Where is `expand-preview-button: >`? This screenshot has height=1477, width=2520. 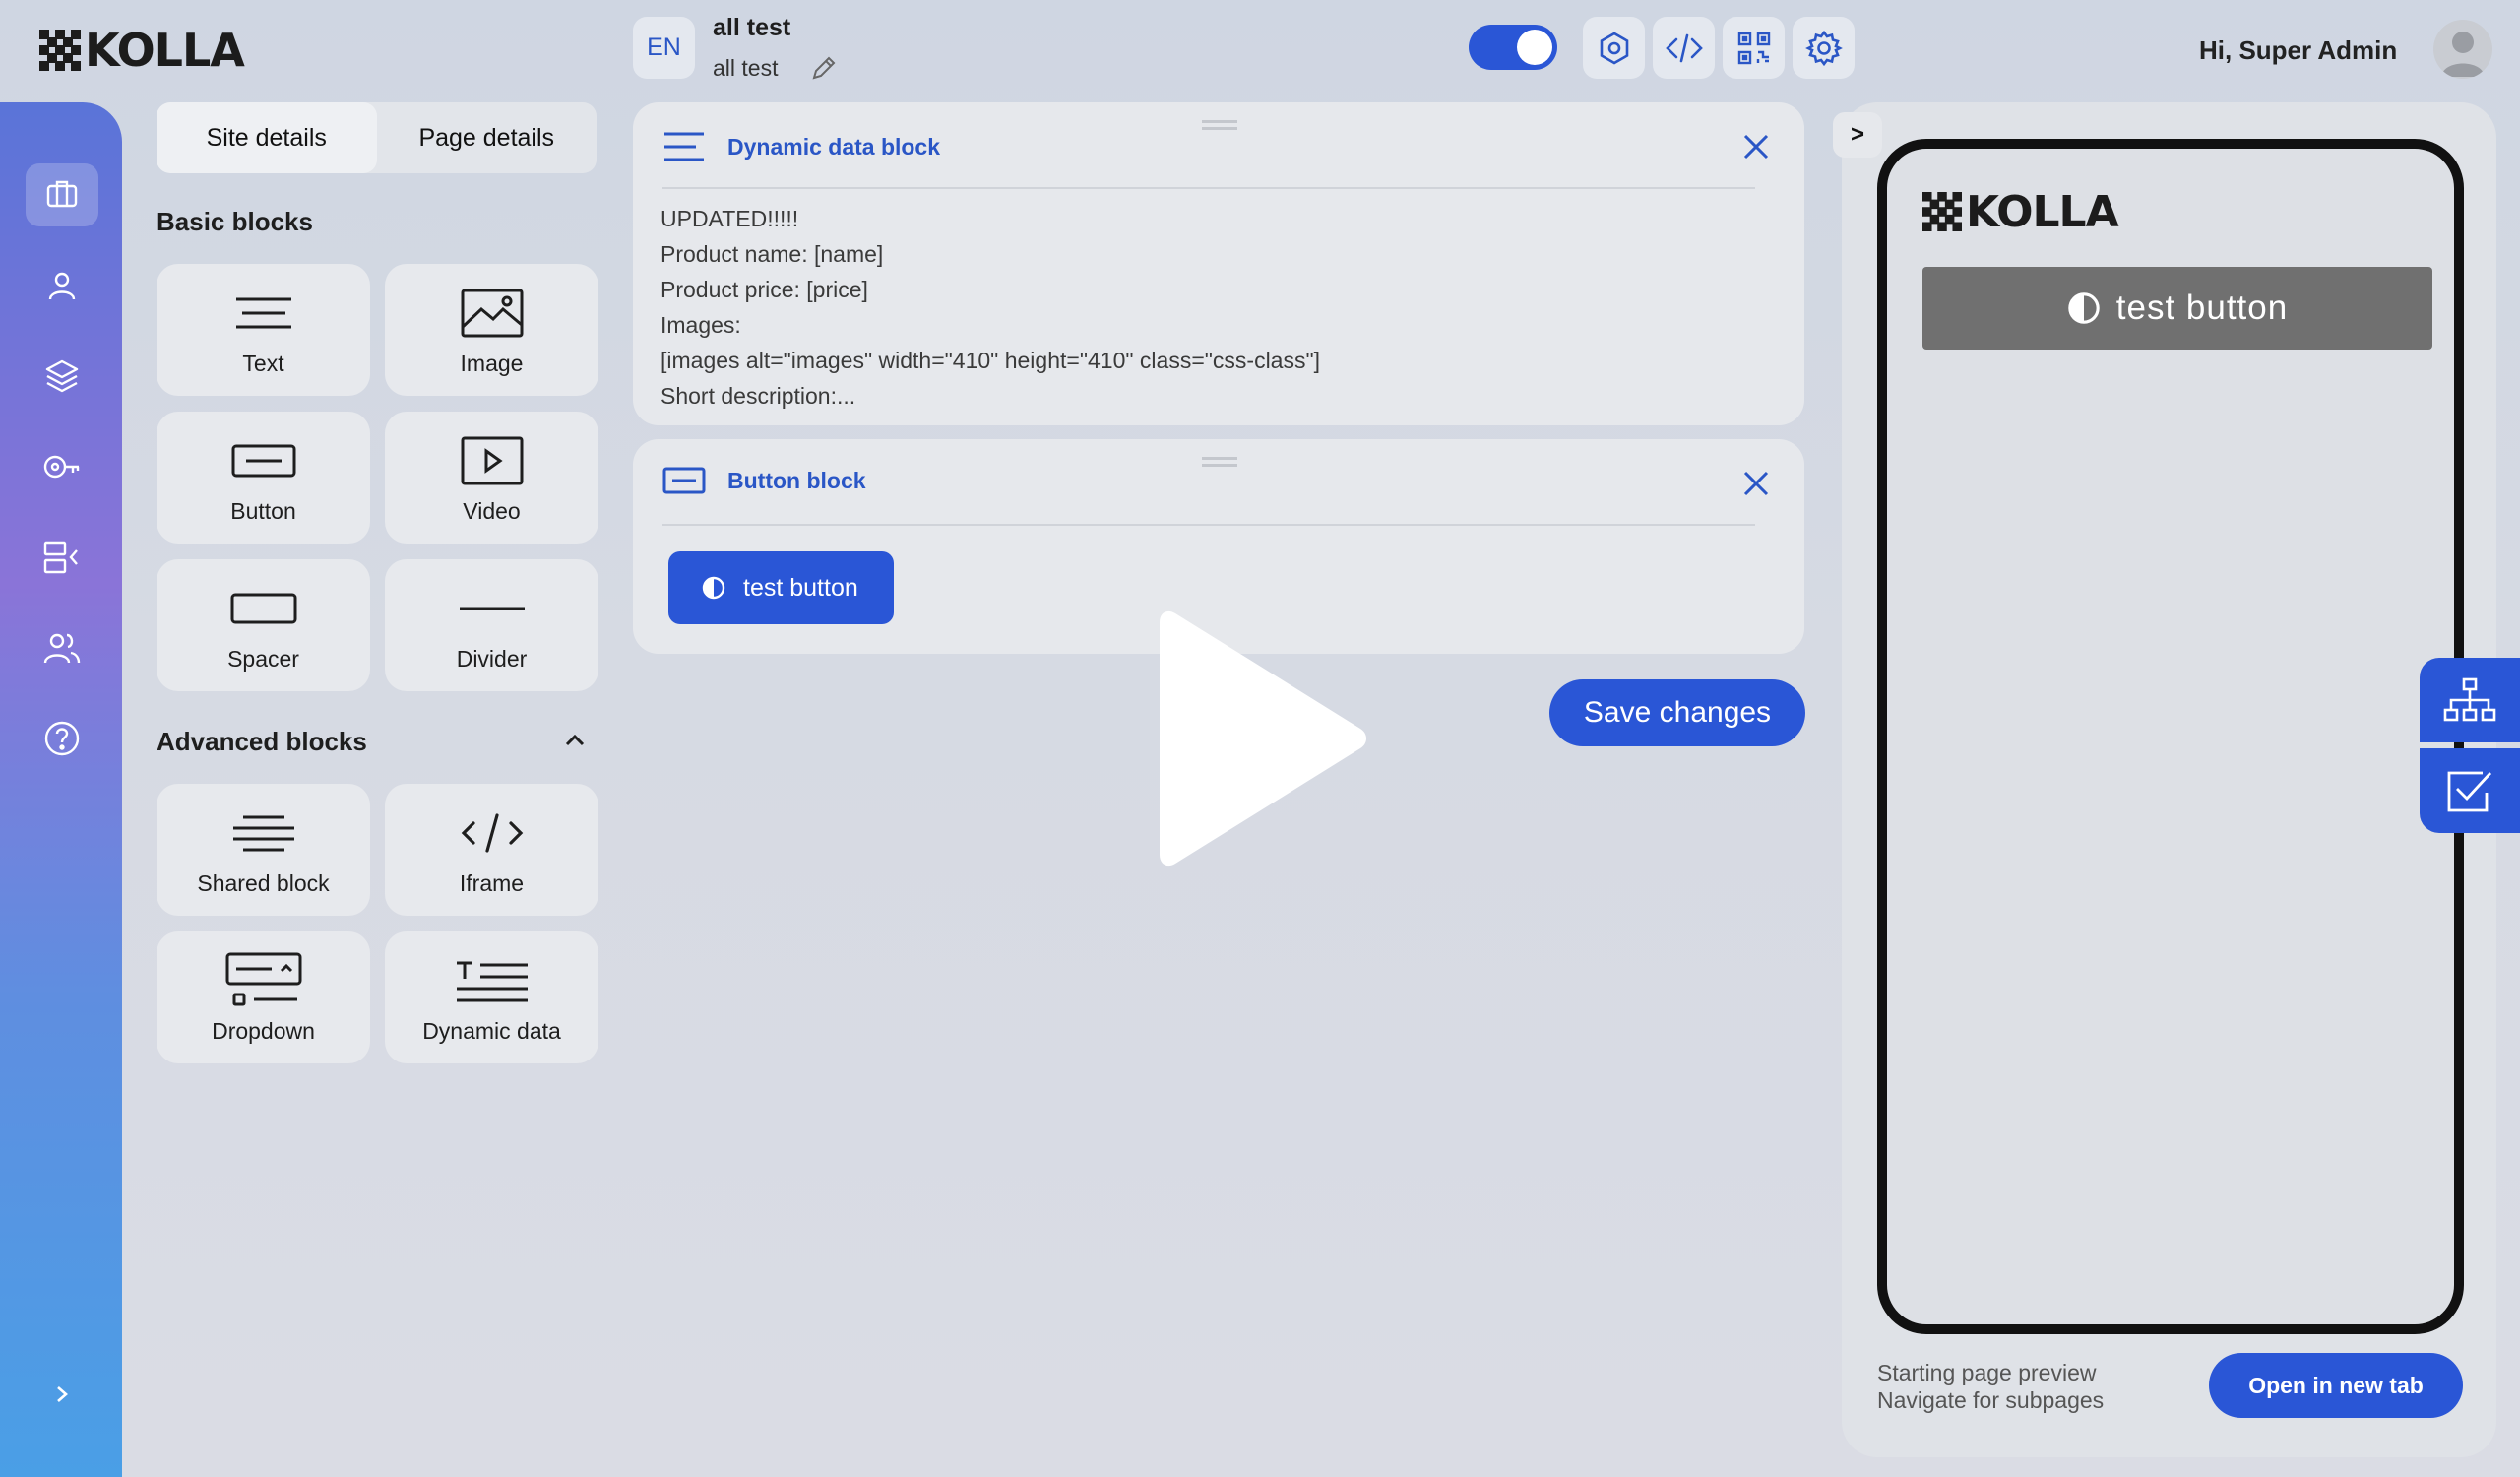
expand-preview-button: > is located at coordinates (1857, 135).